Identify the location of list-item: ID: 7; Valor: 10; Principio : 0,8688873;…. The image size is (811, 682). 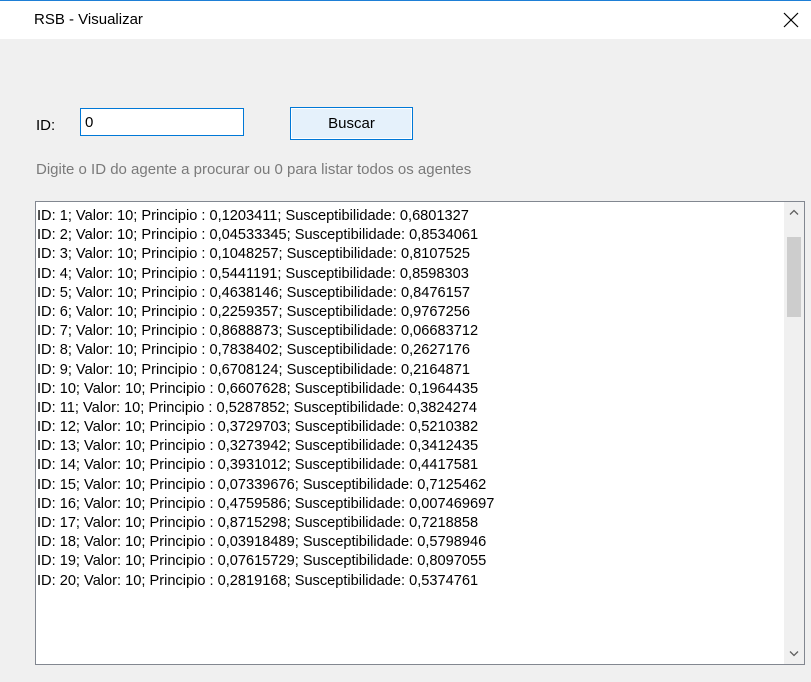
(410, 331).